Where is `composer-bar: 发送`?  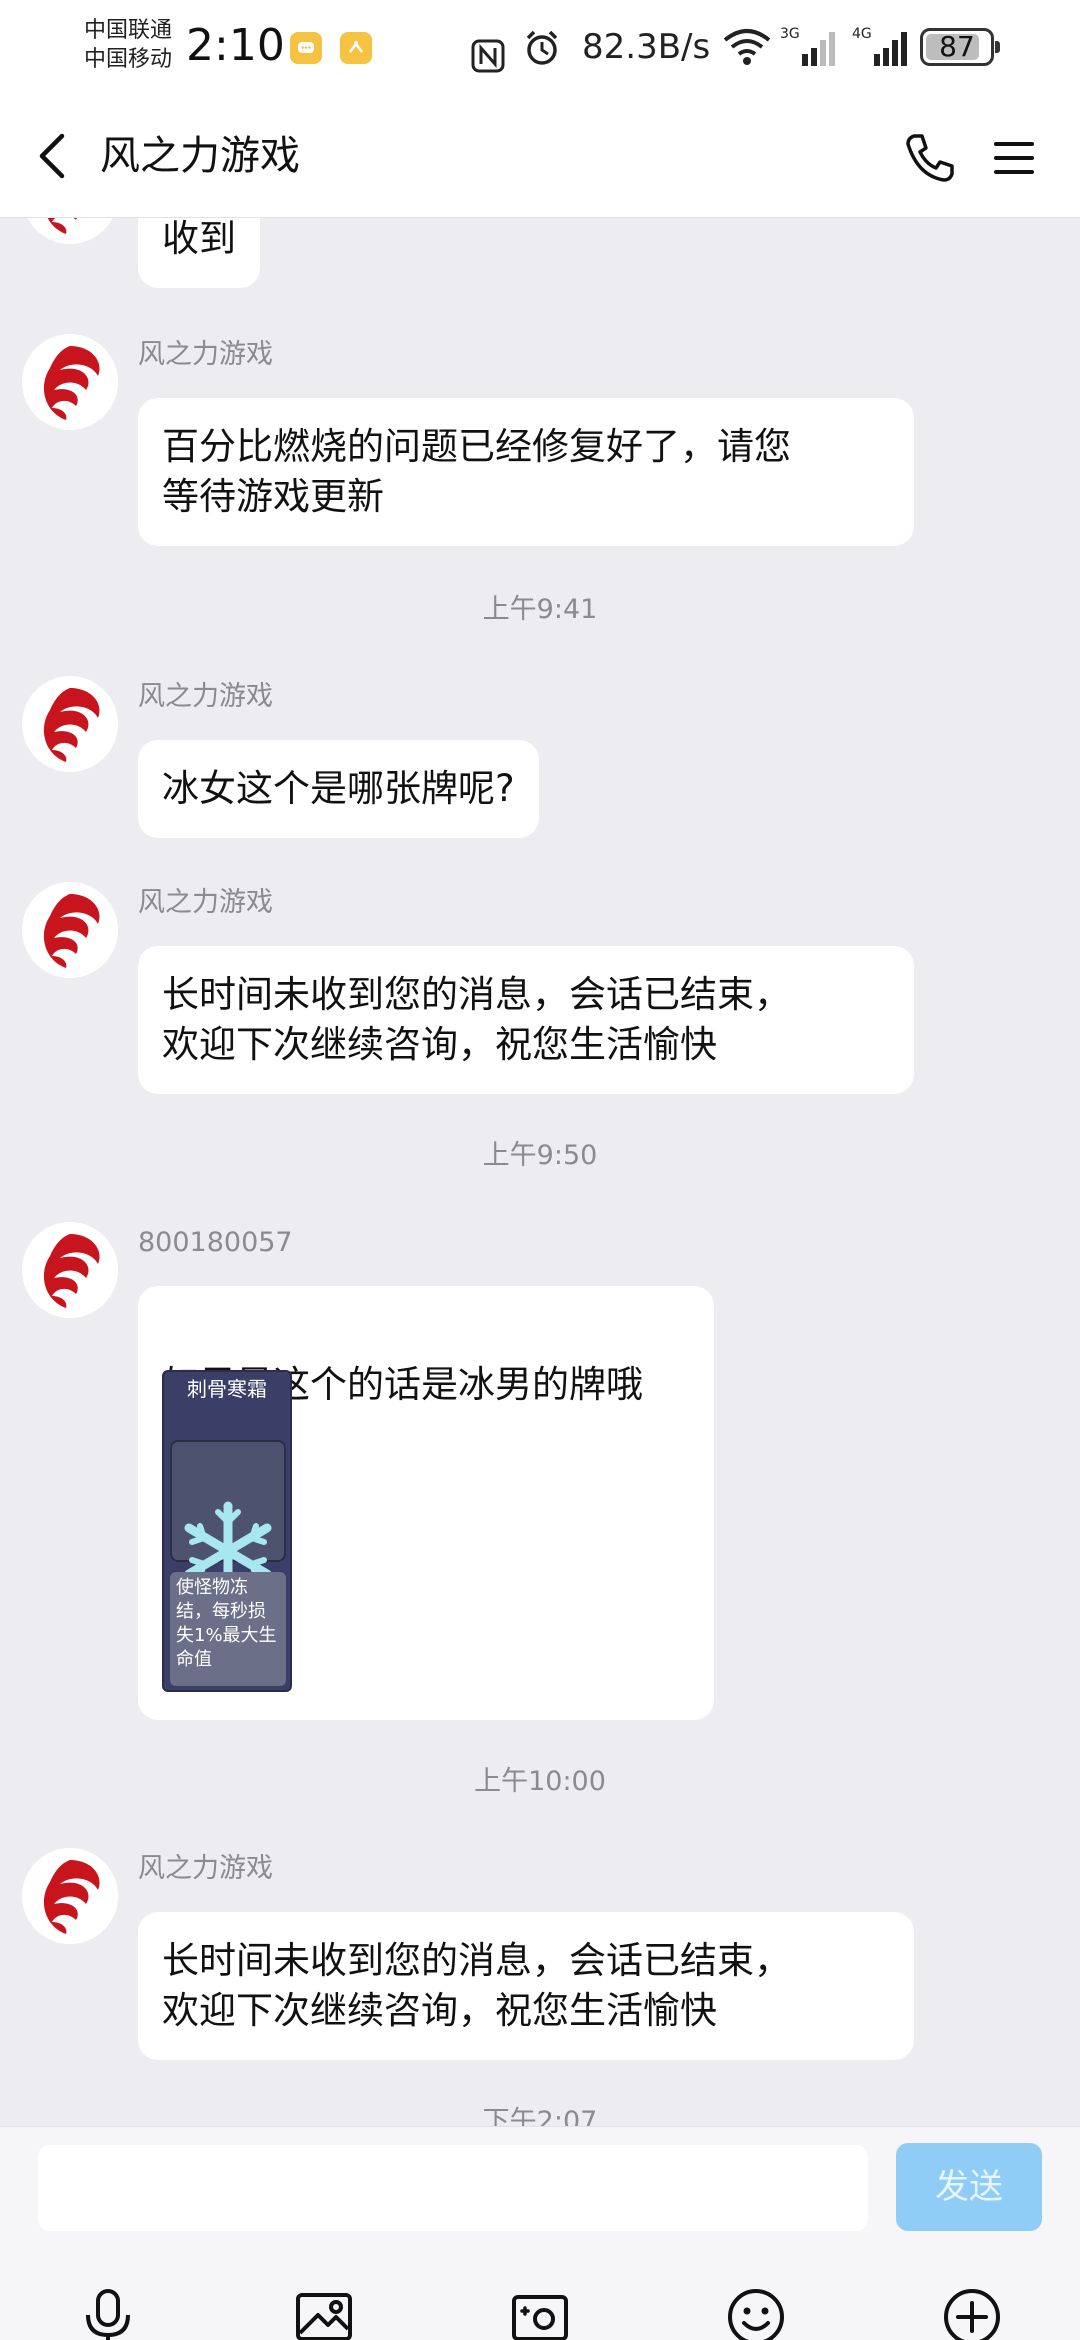 composer-bar: 发送 is located at coordinates (540, 2233).